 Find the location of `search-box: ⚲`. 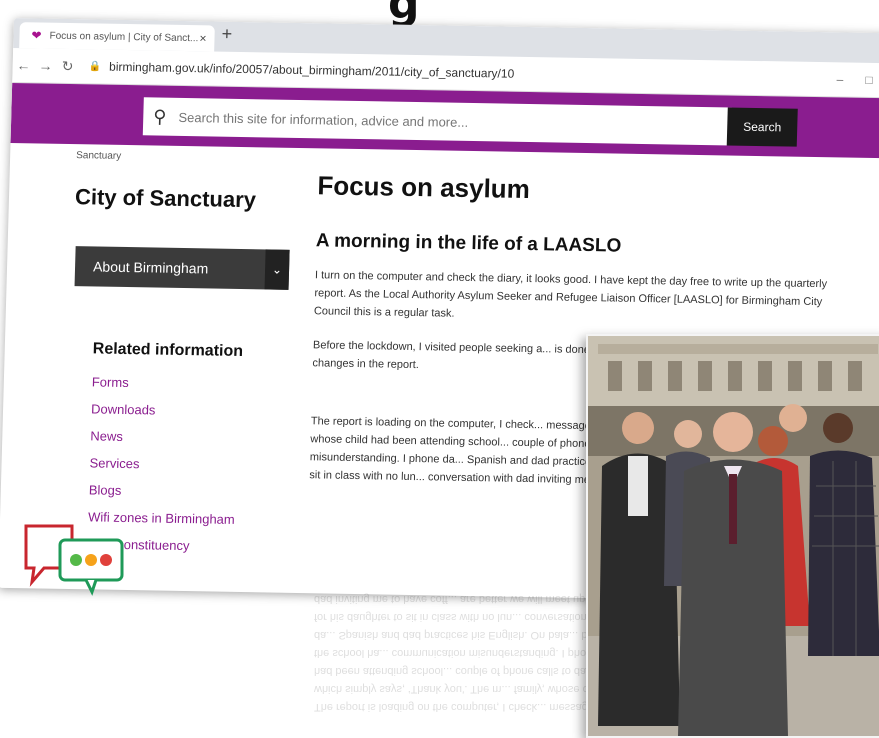

search-box: ⚲ is located at coordinates (437, 121).